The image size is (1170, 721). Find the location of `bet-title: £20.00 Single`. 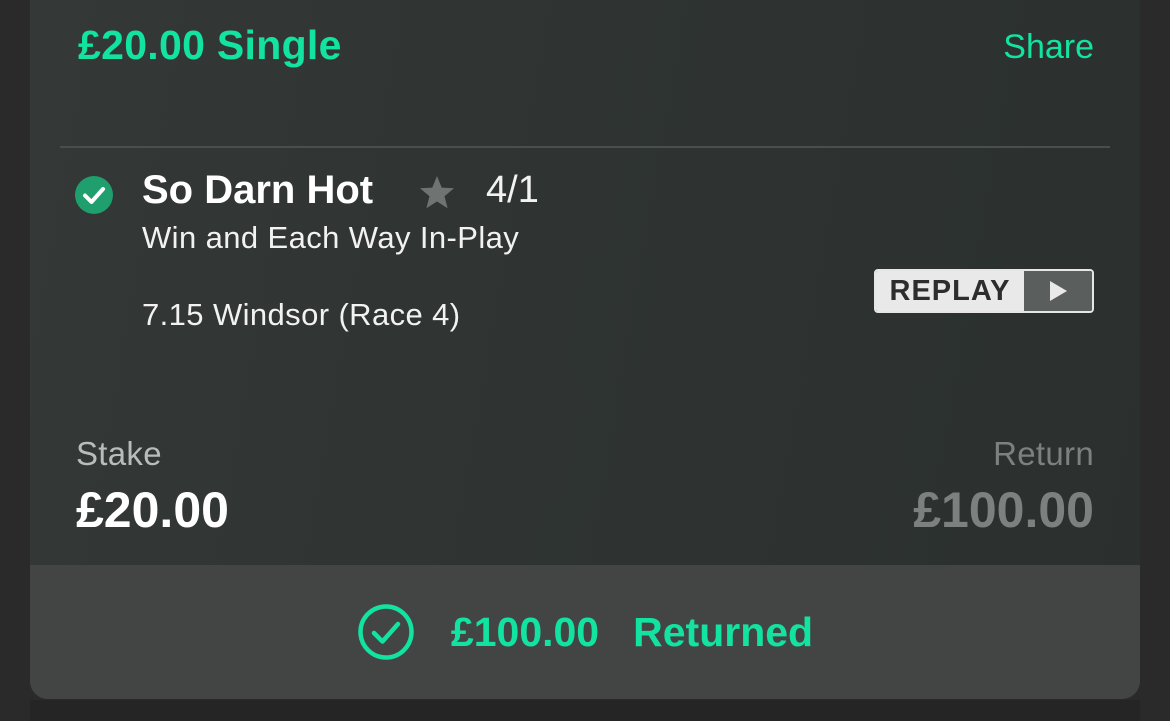

bet-title: £20.00 Single is located at coordinates (210, 45).